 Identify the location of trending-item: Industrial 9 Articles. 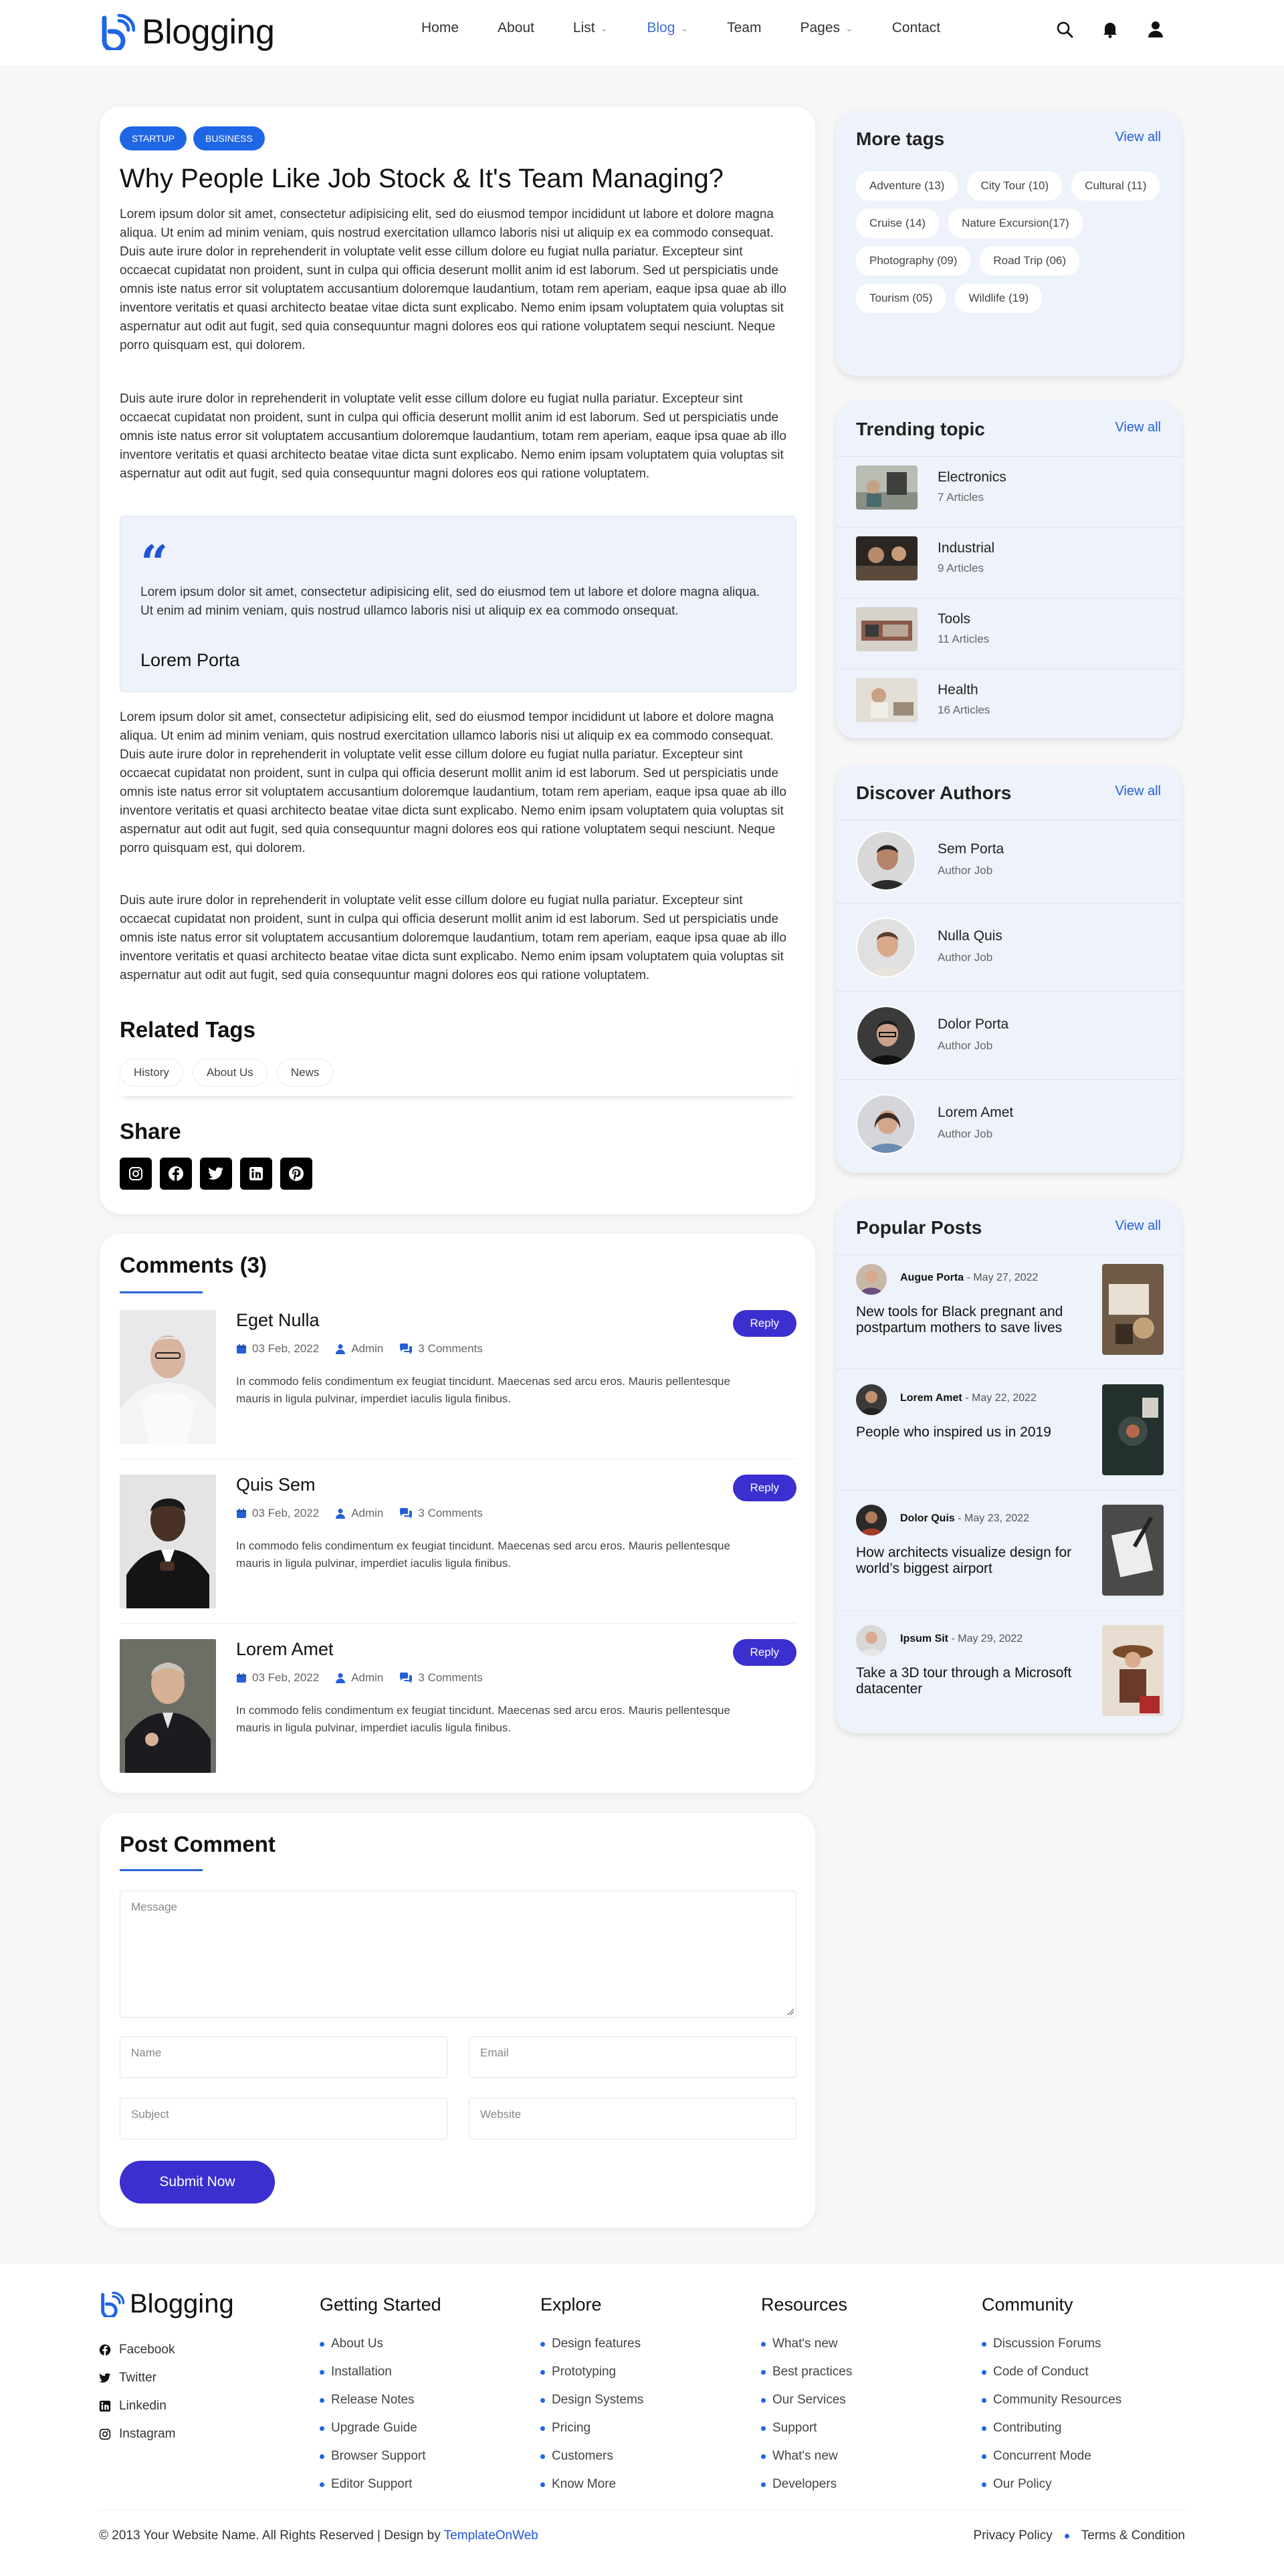
(1010, 558).